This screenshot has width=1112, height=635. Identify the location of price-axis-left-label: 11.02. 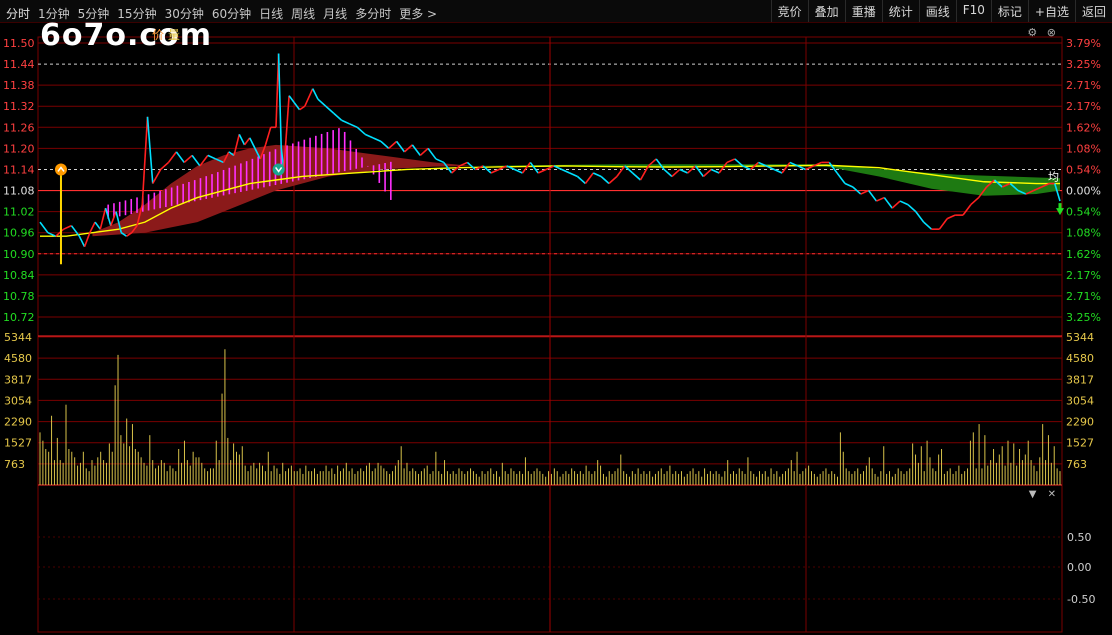
(19, 212).